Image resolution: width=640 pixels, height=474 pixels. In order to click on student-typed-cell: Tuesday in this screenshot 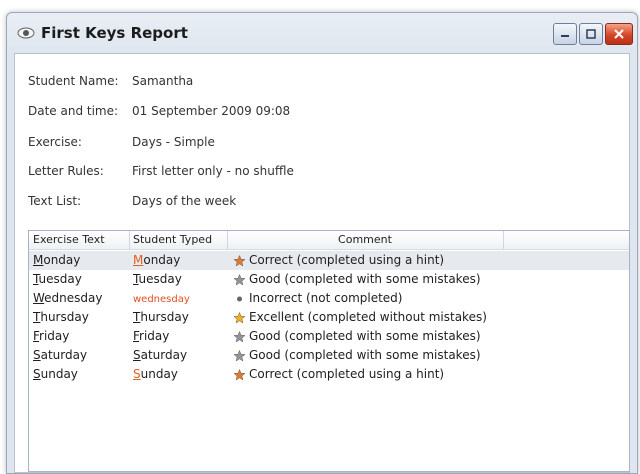, I will do `click(157, 279)`.